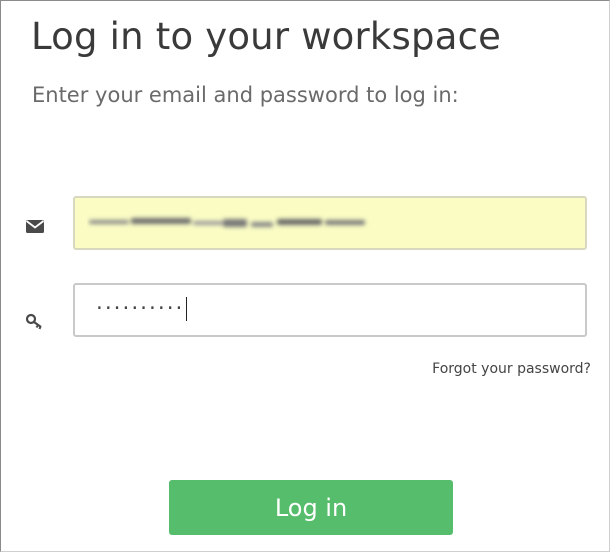  I want to click on page-subtitle: Enter your email and password to log in:, so click(245, 95).